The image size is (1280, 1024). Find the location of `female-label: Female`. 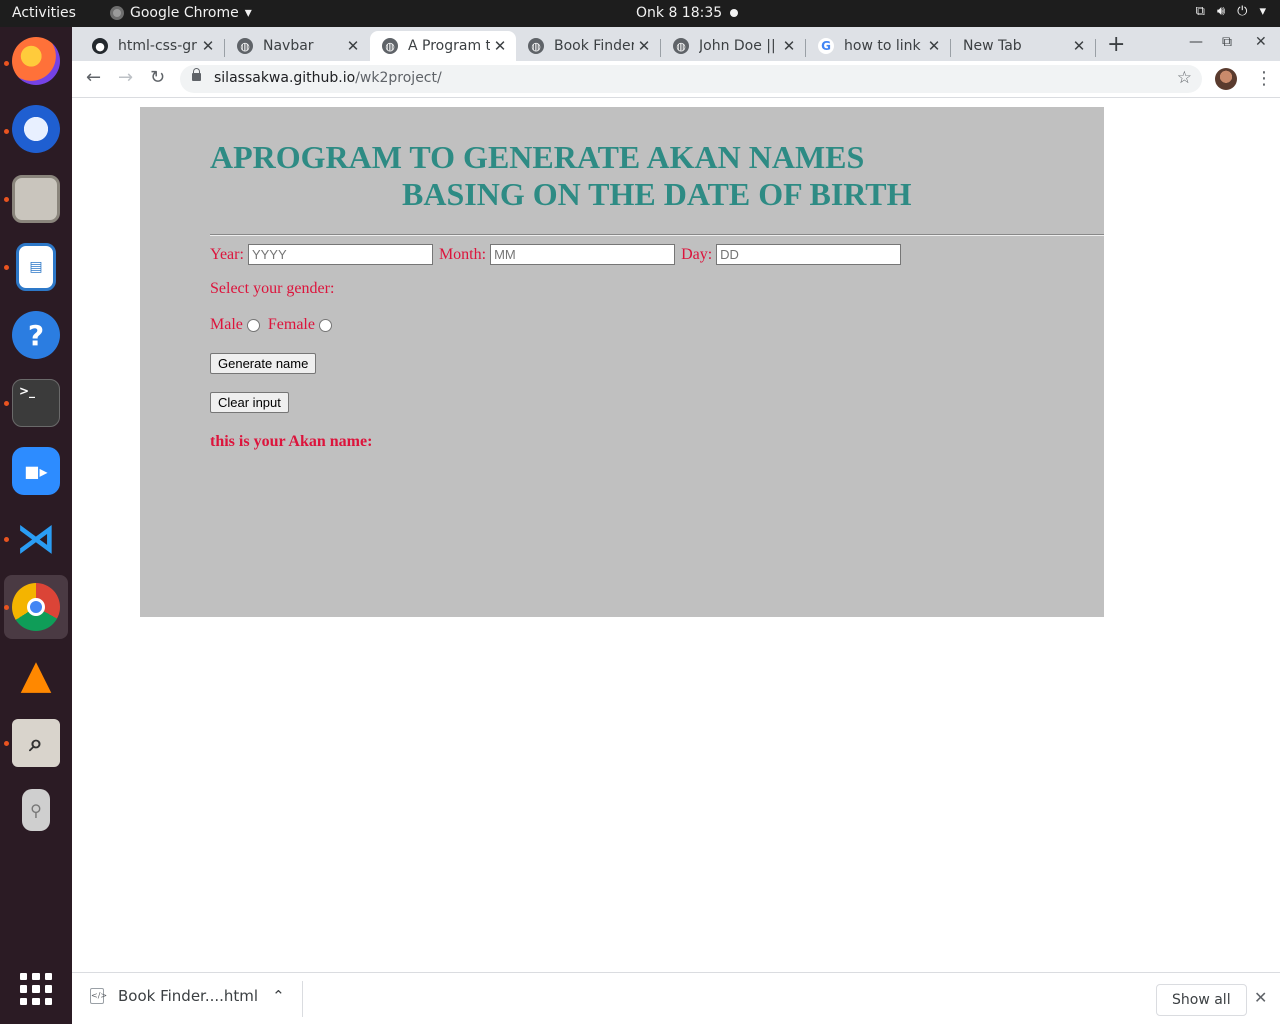

female-label: Female is located at coordinates (291, 324).